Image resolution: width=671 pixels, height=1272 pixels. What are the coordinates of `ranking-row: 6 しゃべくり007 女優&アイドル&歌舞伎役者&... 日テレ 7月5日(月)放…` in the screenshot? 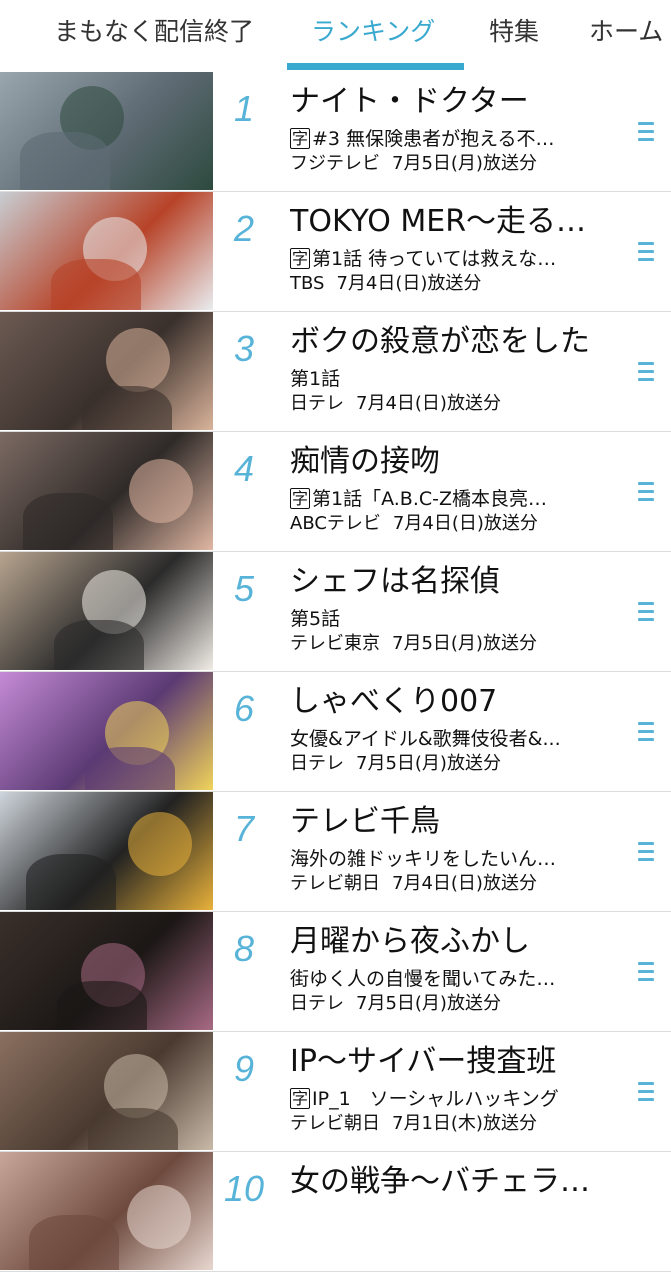 It's located at (335, 732).